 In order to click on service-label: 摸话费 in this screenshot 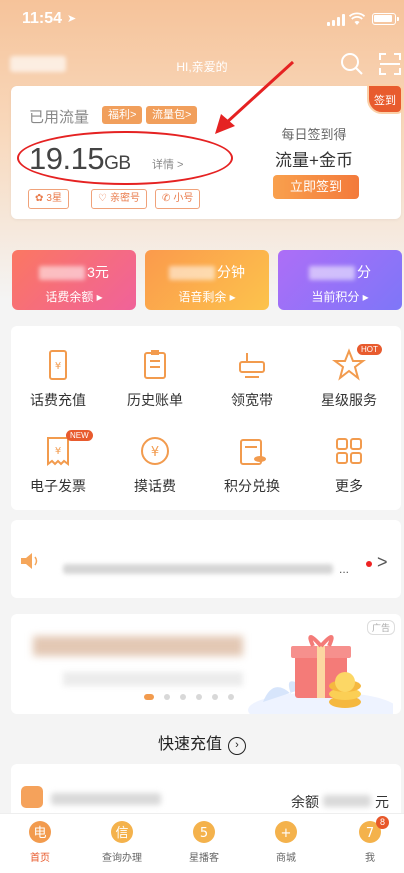, I will do `click(155, 486)`.